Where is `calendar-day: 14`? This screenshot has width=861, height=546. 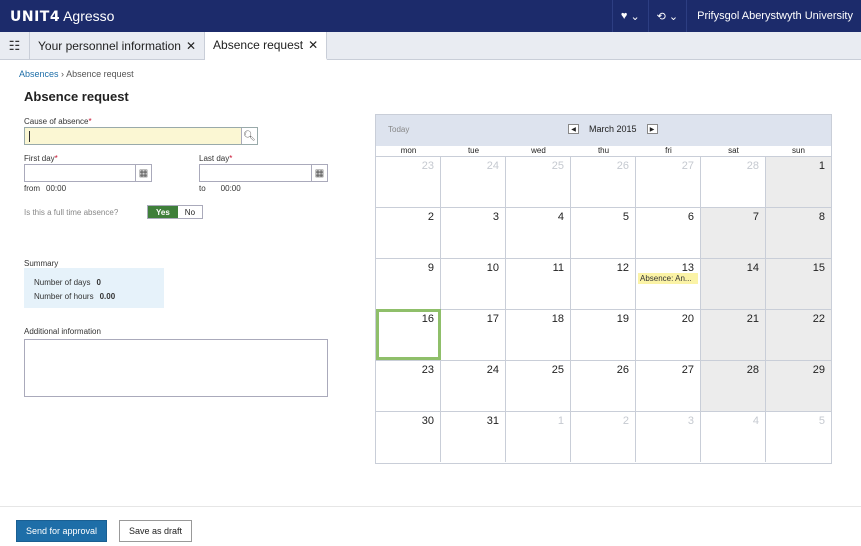
calendar-day: 14 is located at coordinates (733, 283).